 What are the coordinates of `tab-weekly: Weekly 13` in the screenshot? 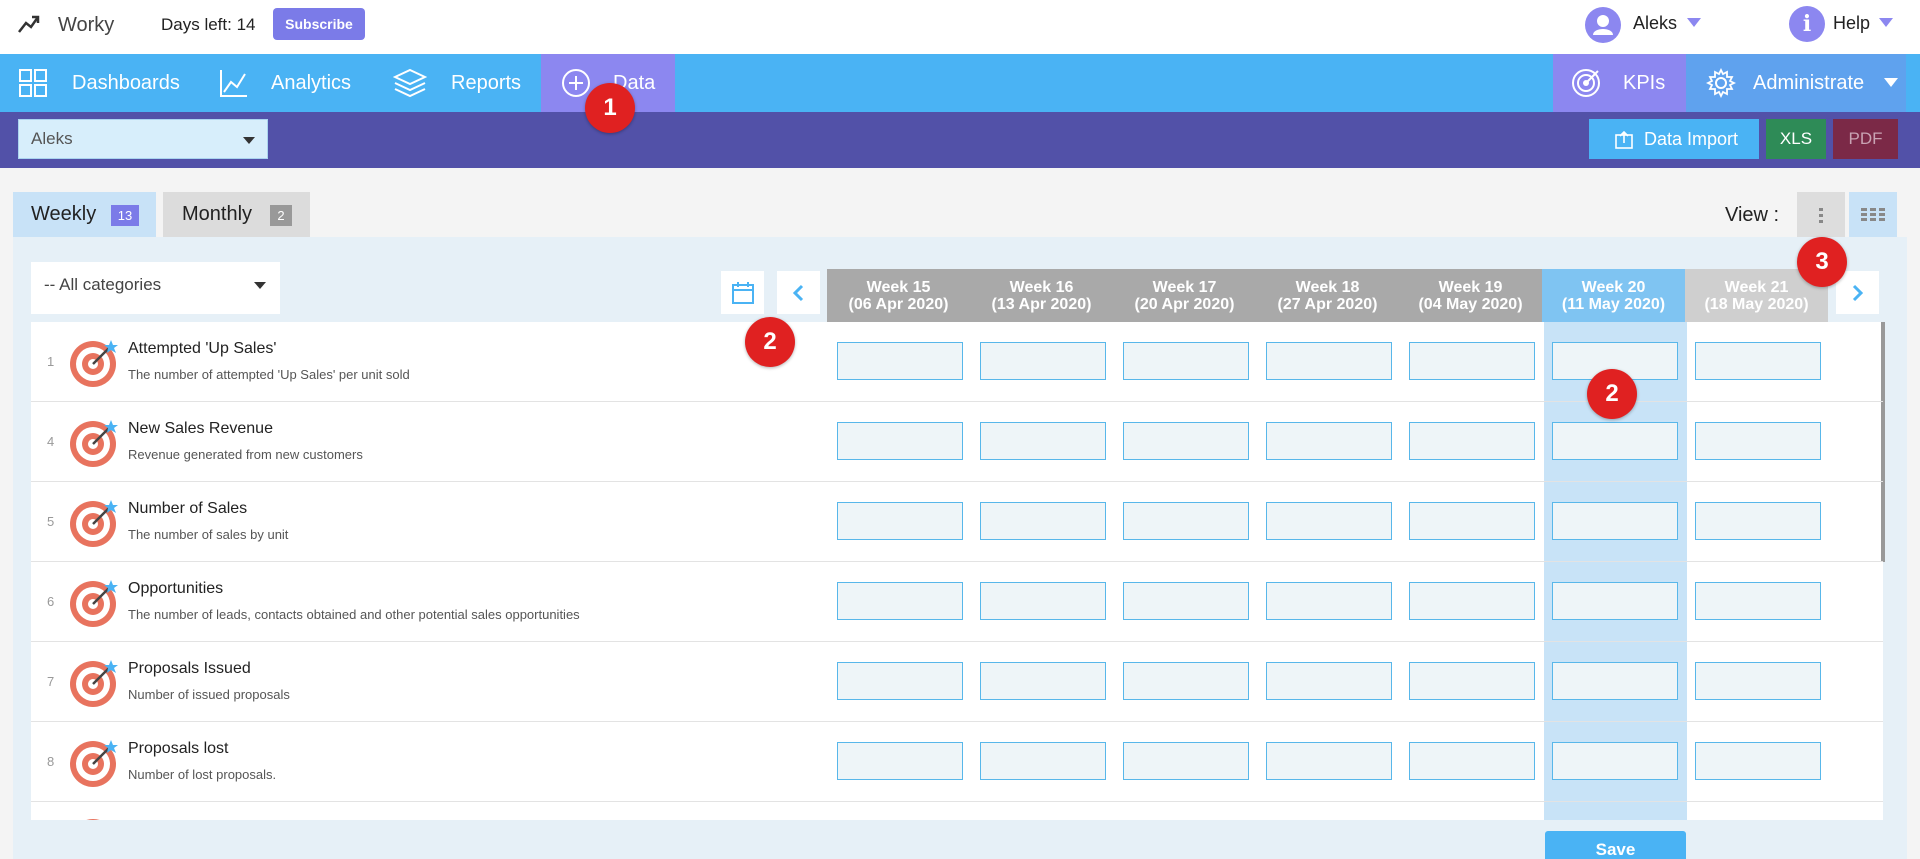 It's located at (84, 214).